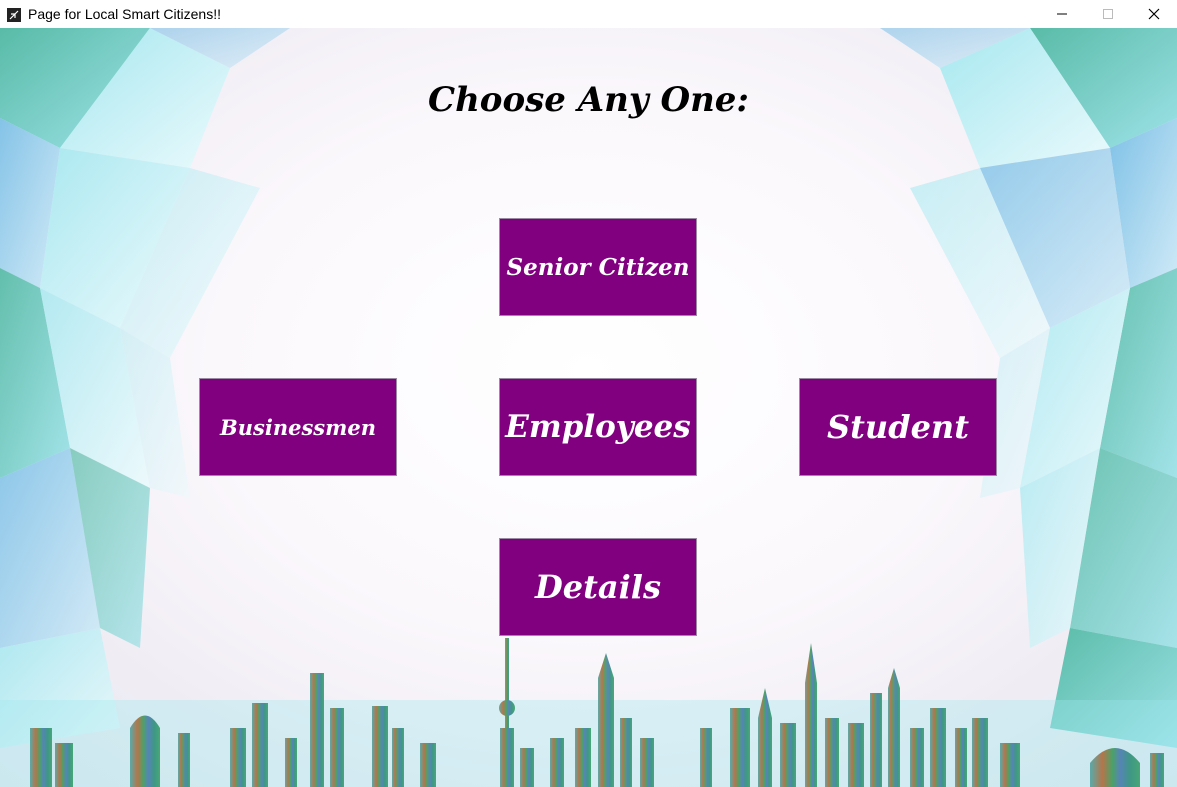  I want to click on close-button, so click(1154, 14).